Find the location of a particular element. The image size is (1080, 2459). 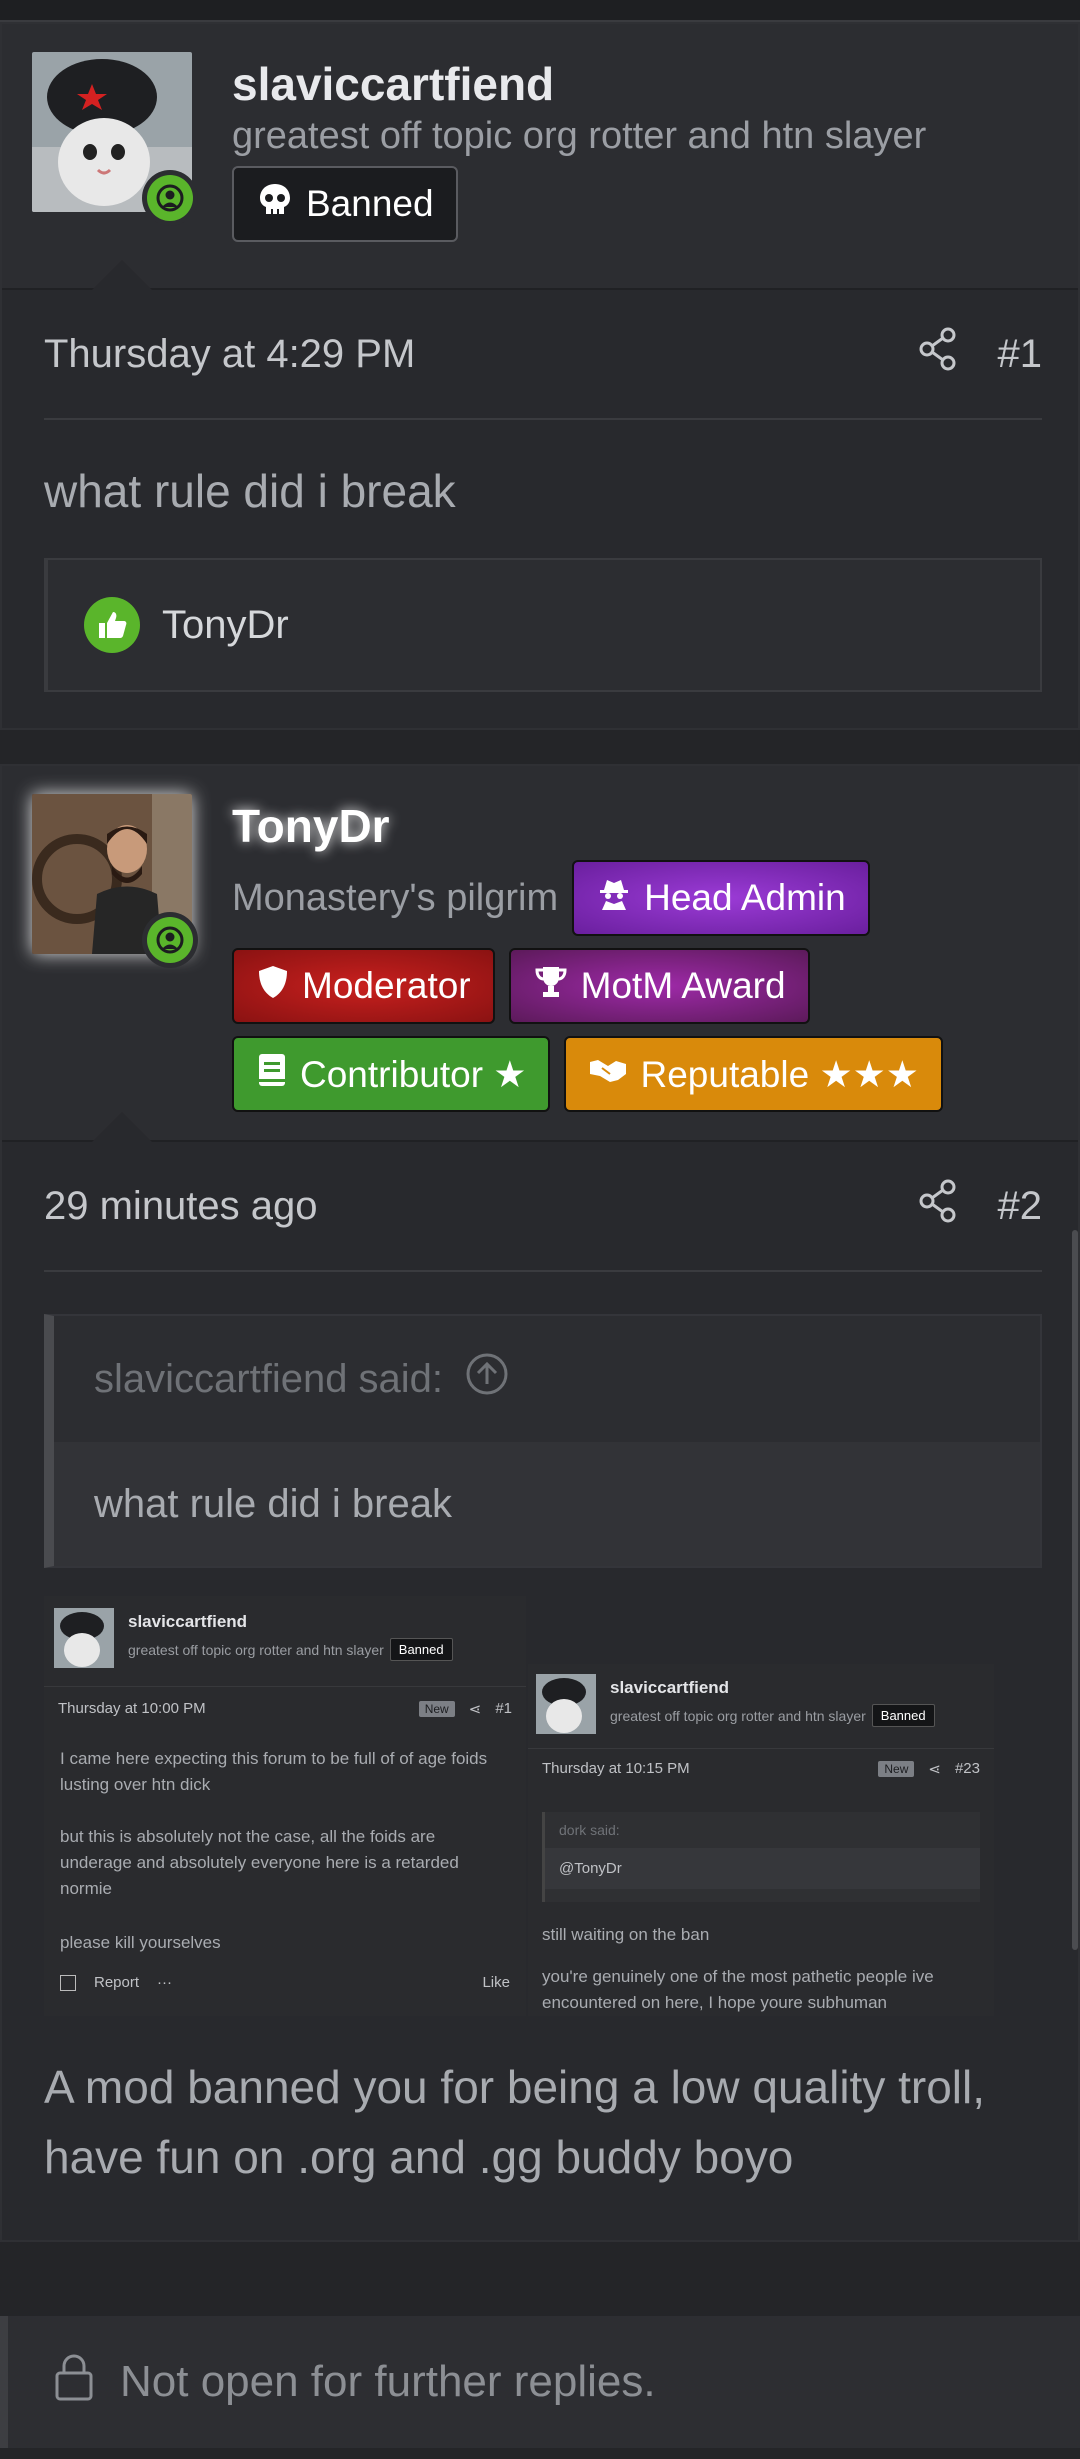

screenshot-footer: Report ··· Like is located at coordinates (285, 1982).